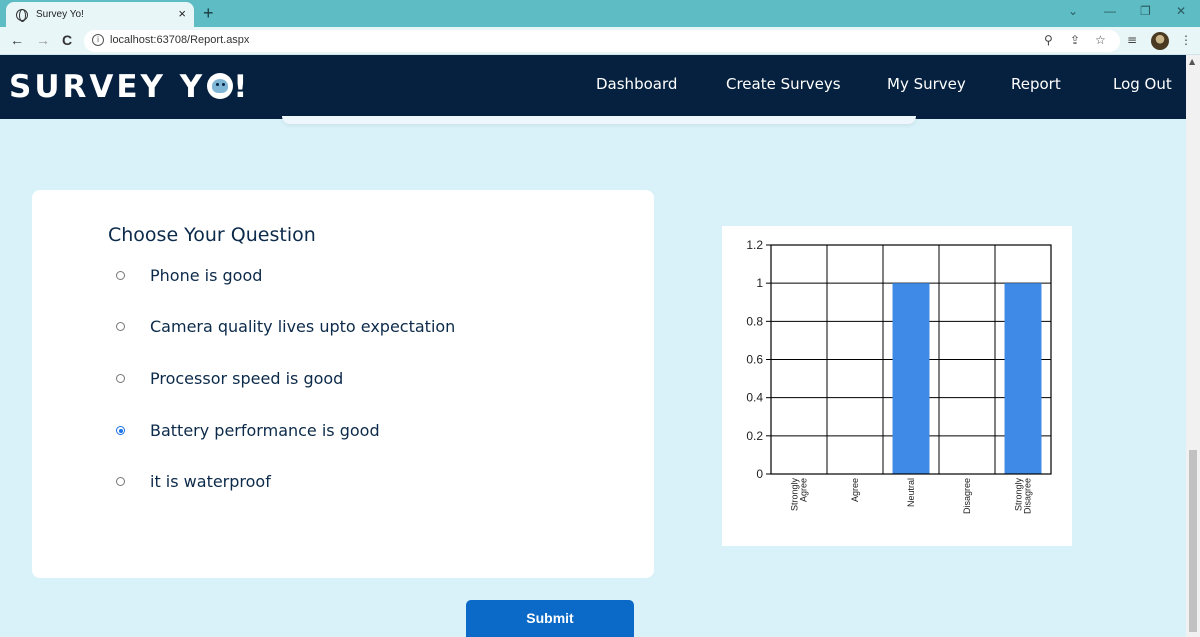 The width and height of the screenshot is (1200, 637). Describe the element at coordinates (98, 40) in the screenshot. I see `site-info-icon: i` at that location.